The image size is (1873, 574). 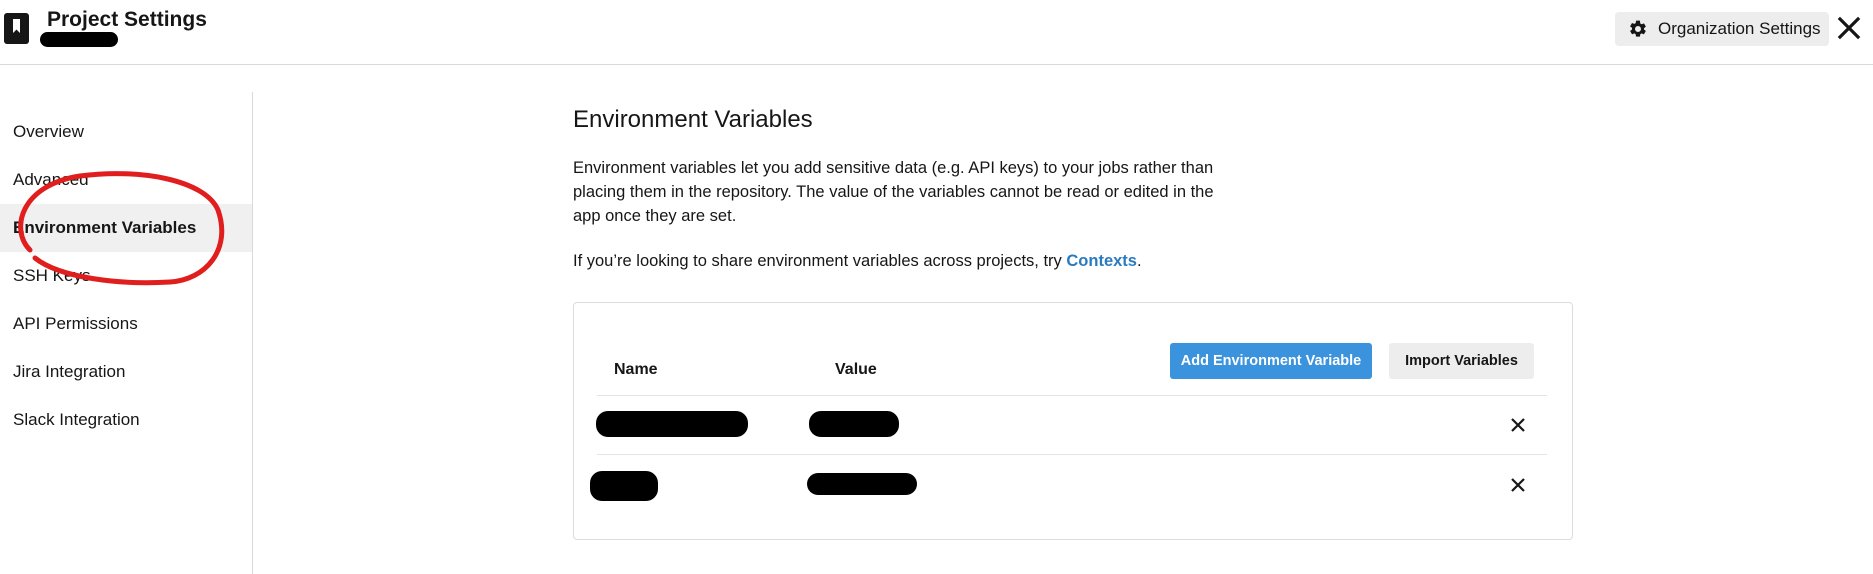 I want to click on section-title: Environment Variables, so click(x=693, y=119).